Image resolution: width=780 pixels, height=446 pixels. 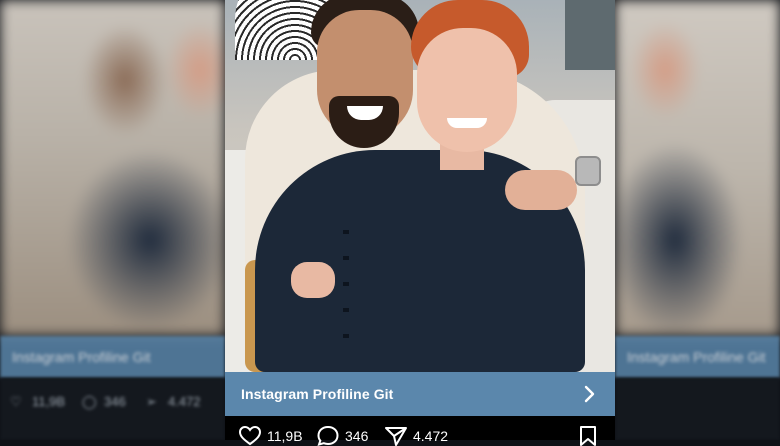 What do you see at coordinates (467, 123) in the screenshot?
I see `woman-smile` at bounding box center [467, 123].